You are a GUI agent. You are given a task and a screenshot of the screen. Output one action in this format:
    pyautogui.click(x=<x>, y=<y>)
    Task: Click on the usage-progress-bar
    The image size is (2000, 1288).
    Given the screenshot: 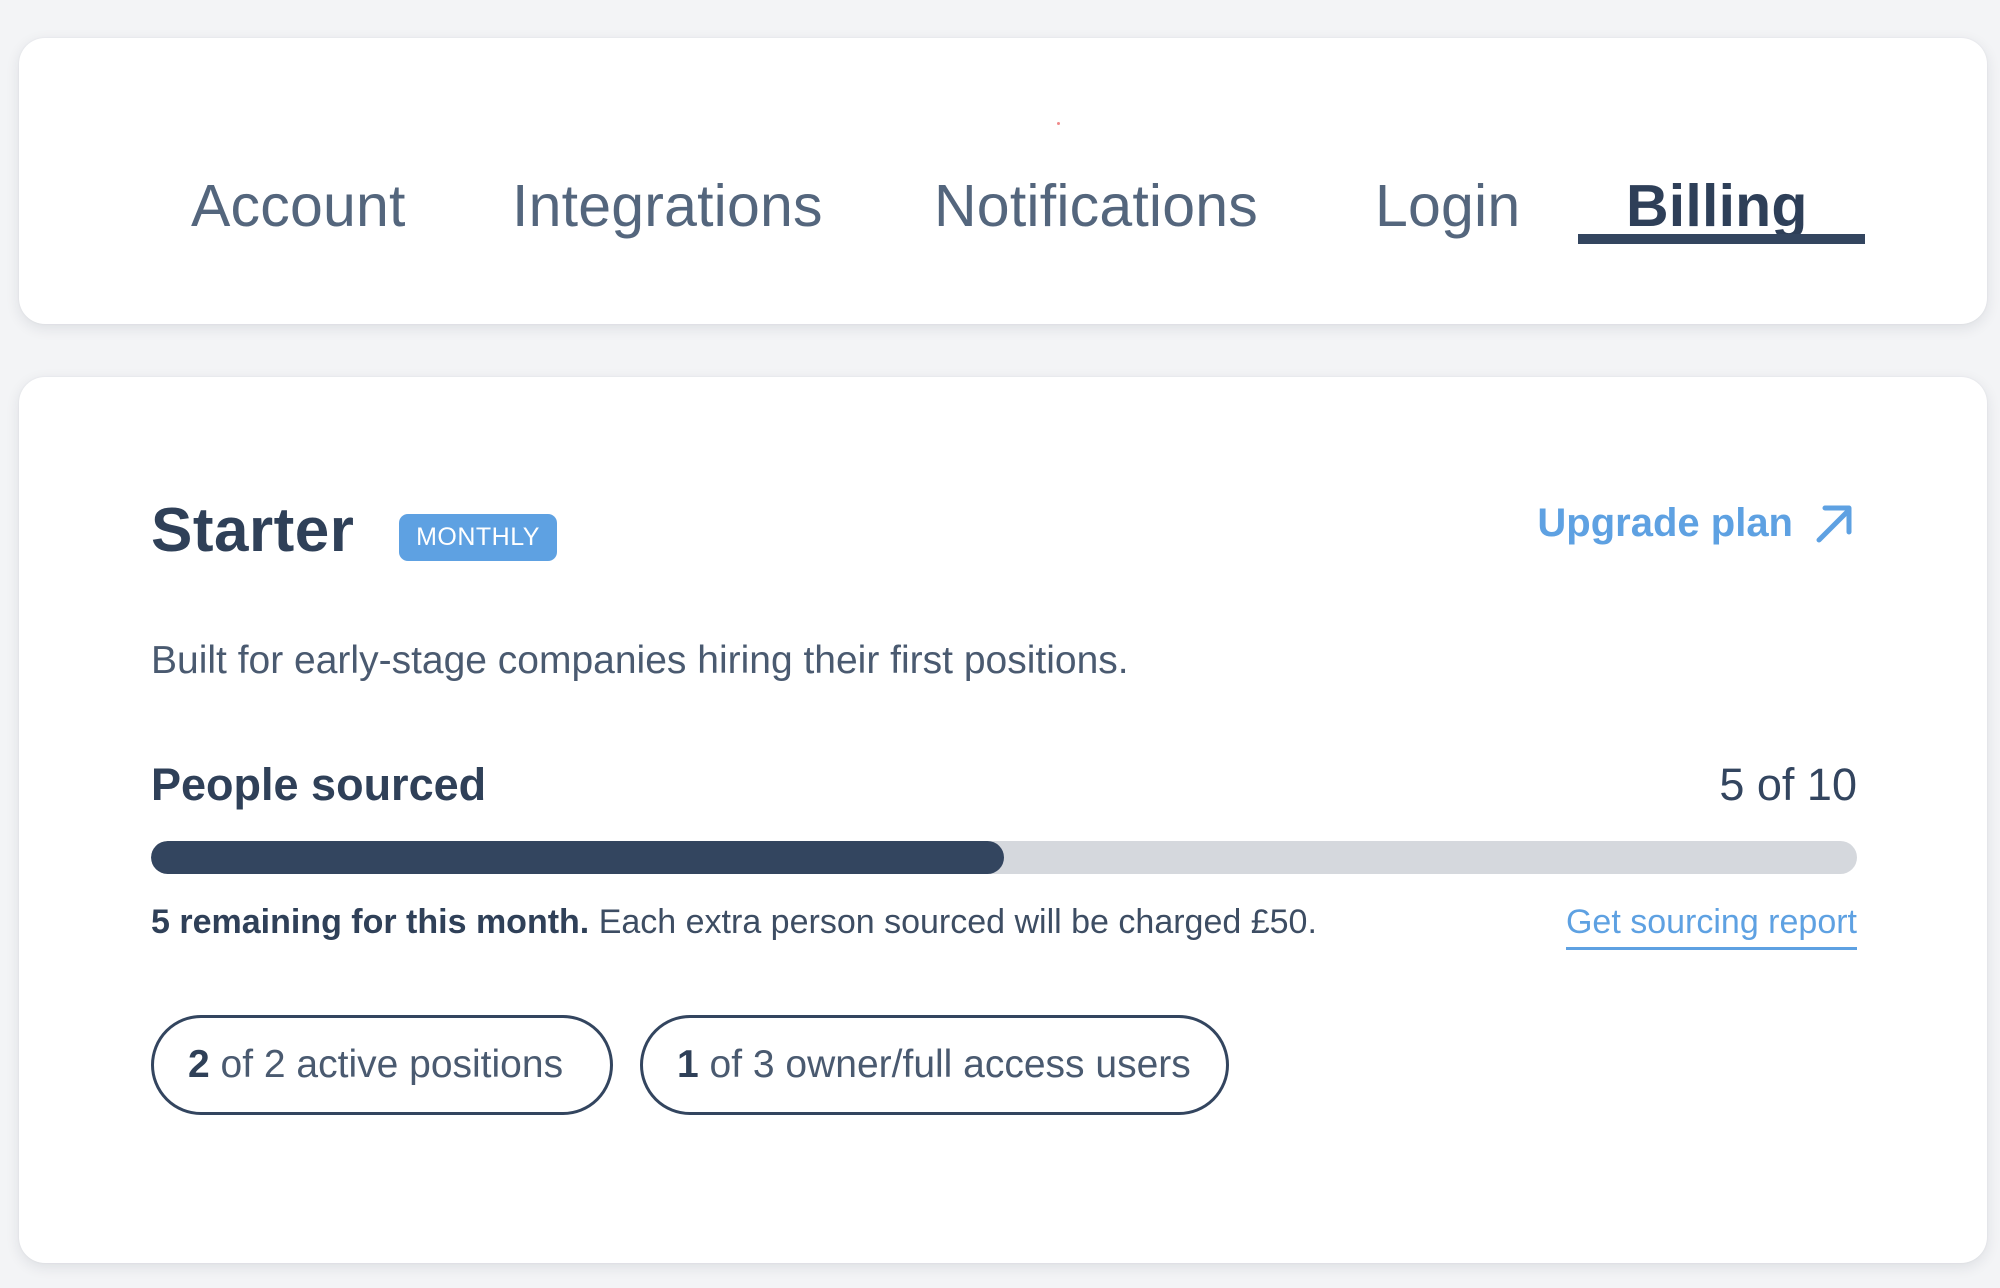 What is the action you would take?
    pyautogui.click(x=1004, y=857)
    